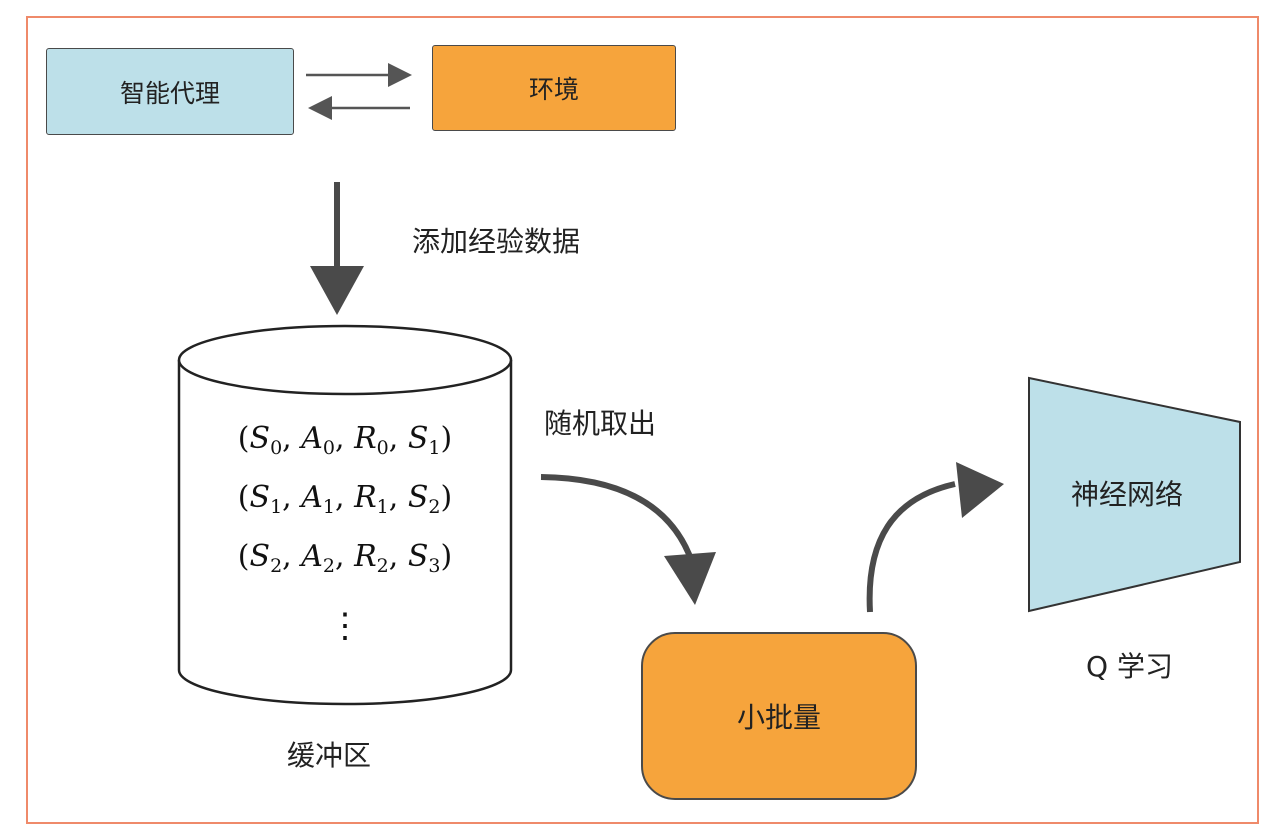  Describe the element at coordinates (628, 539) in the screenshot. I see `random-sample-arrow` at that location.